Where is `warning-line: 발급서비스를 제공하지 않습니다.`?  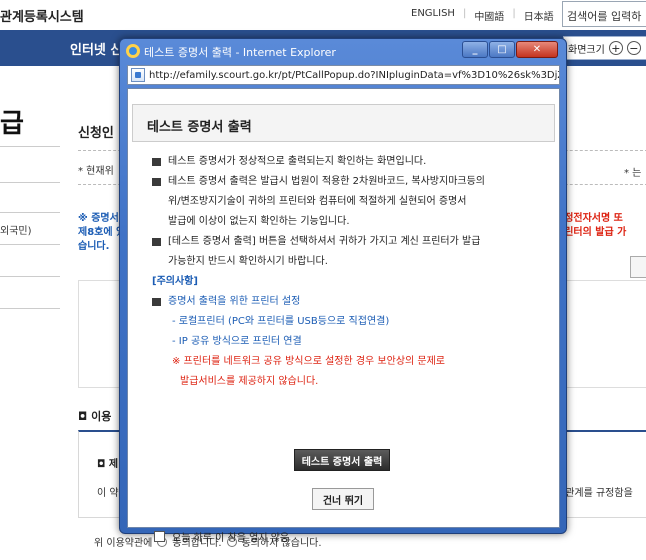
warning-line: 발급서비스를 제공하지 않습니다. is located at coordinates (249, 381).